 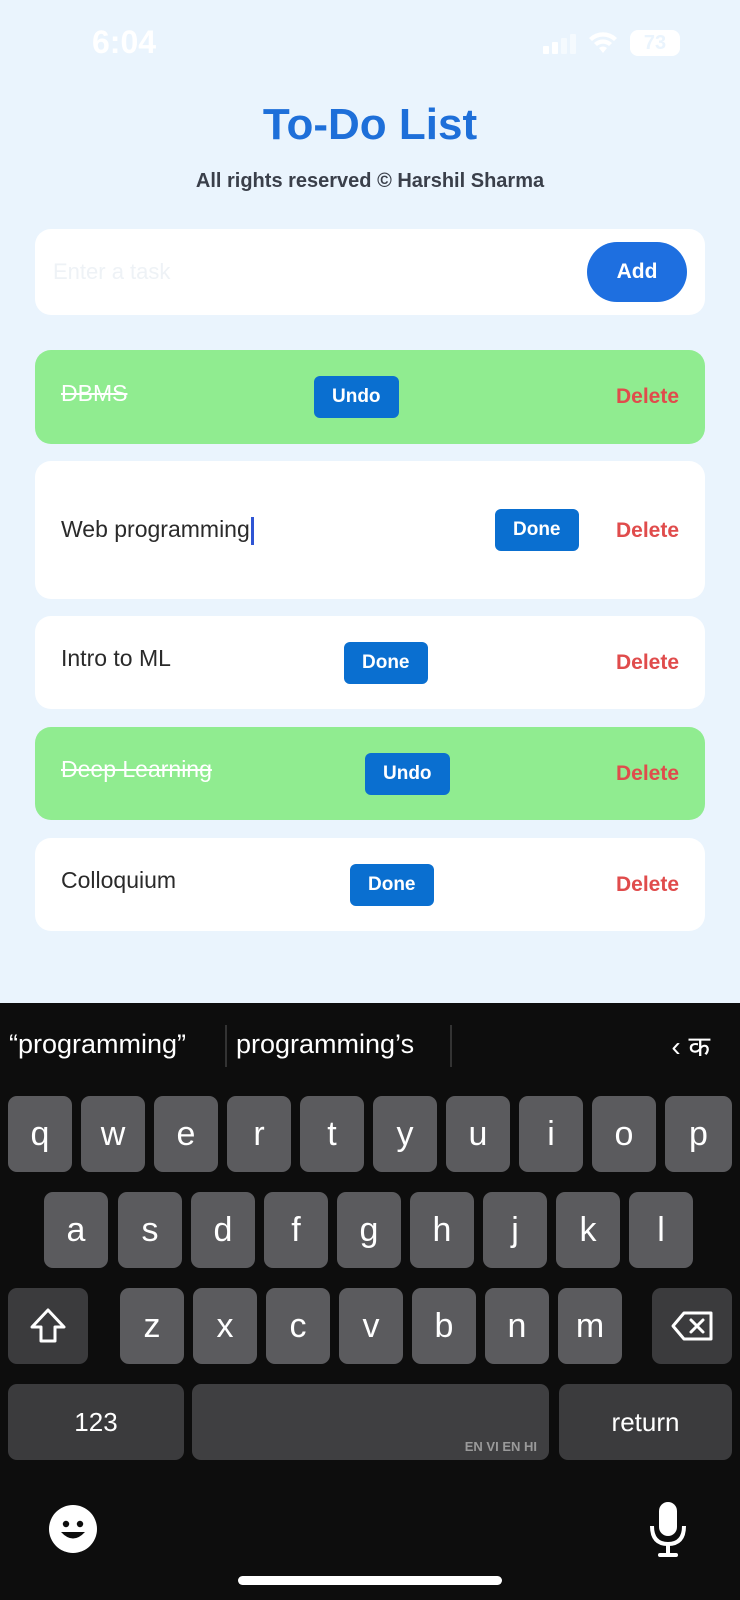 I want to click on task-text: Colloquium, so click(x=118, y=880).